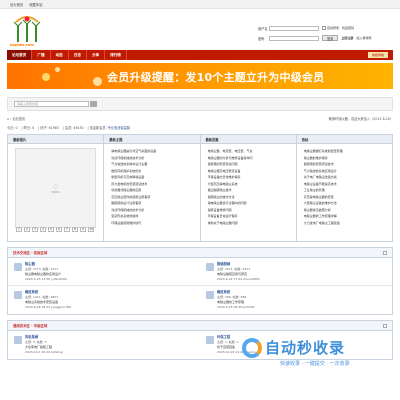 The width and height of the screenshot is (400, 400). Describe the element at coordinates (55, 191) in the screenshot. I see `image-zoom-label: 100%` at that location.